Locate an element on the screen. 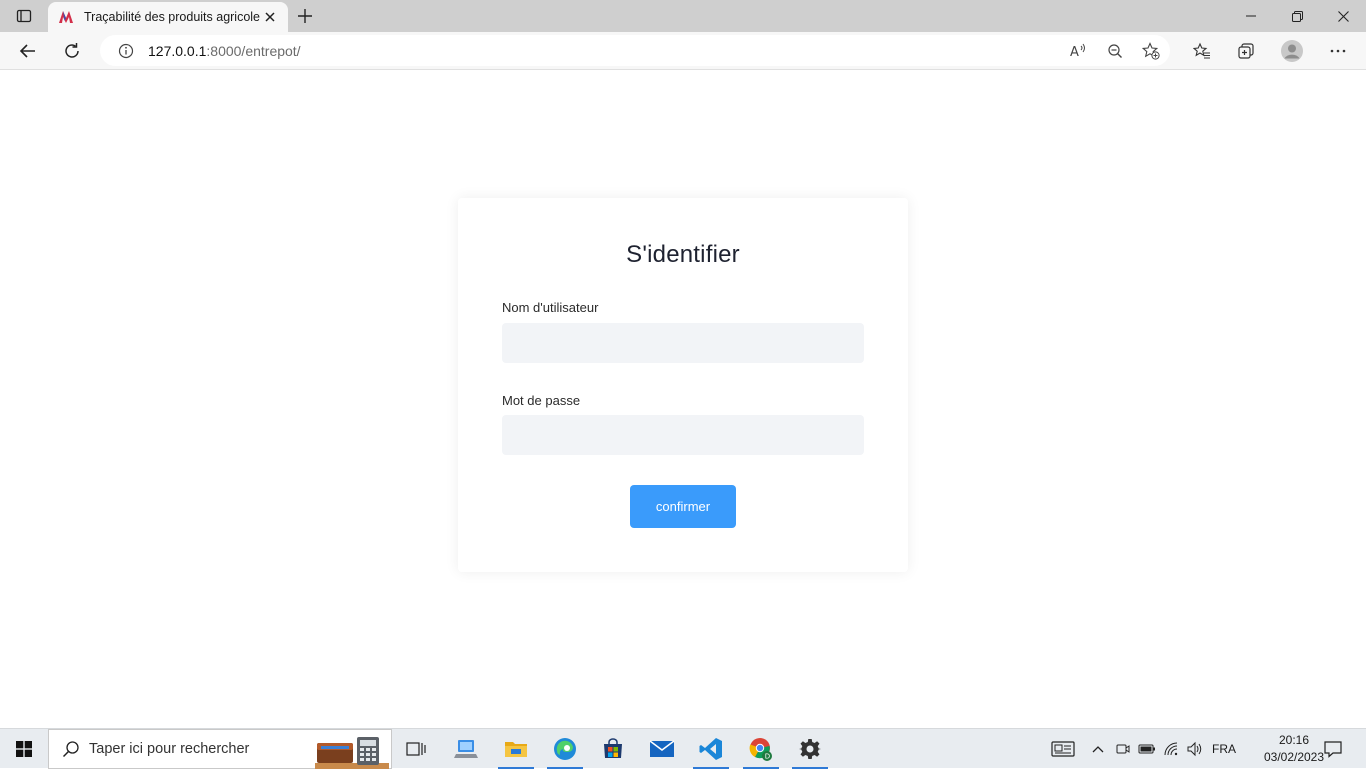  minimize-button is located at coordinates (1251, 16).